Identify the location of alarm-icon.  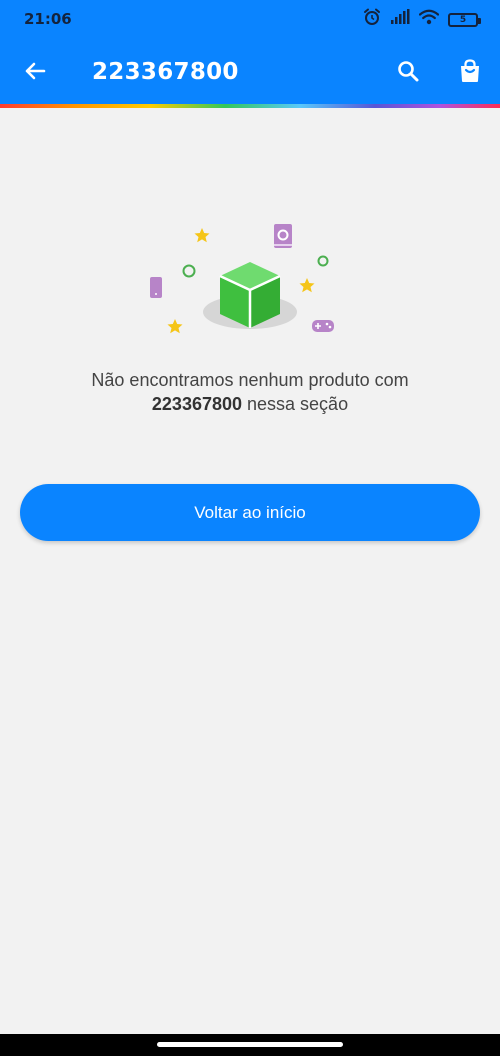
(372, 19).